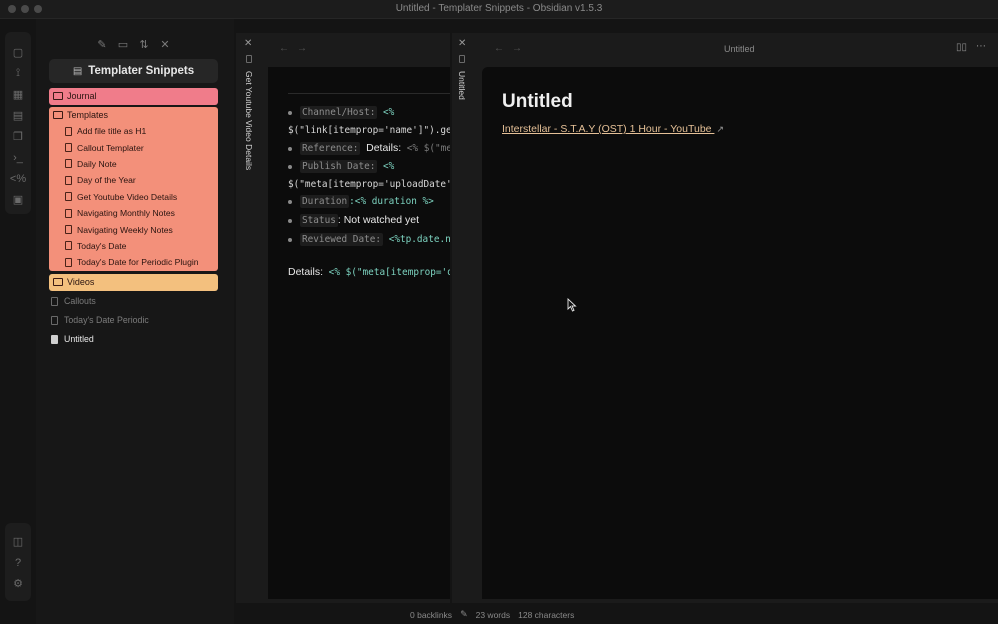  Describe the element at coordinates (133, 282) in the screenshot. I see `folder-videos: Videos` at that location.